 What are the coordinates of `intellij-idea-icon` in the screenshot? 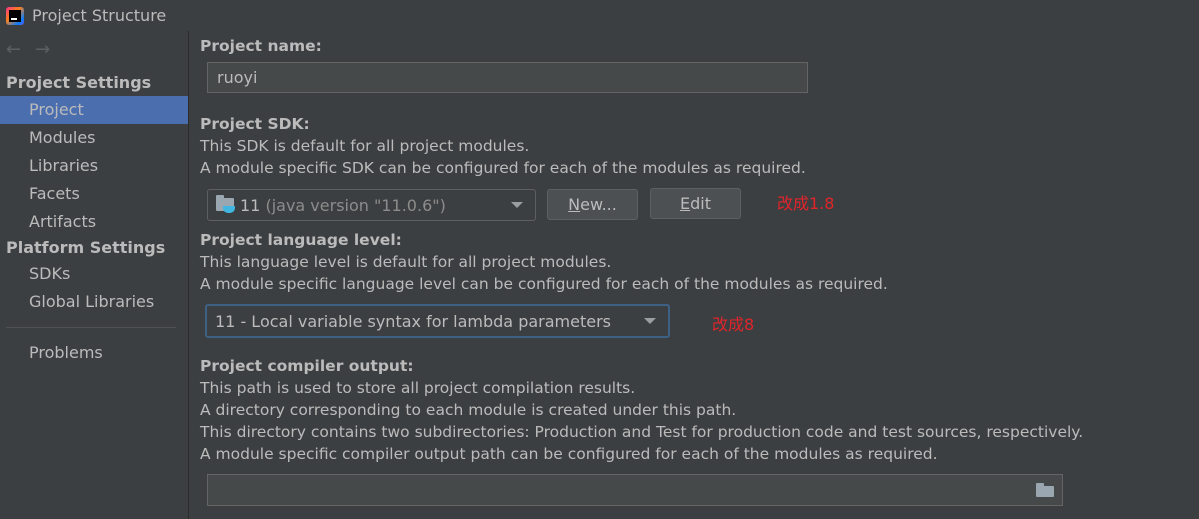 It's located at (15, 15).